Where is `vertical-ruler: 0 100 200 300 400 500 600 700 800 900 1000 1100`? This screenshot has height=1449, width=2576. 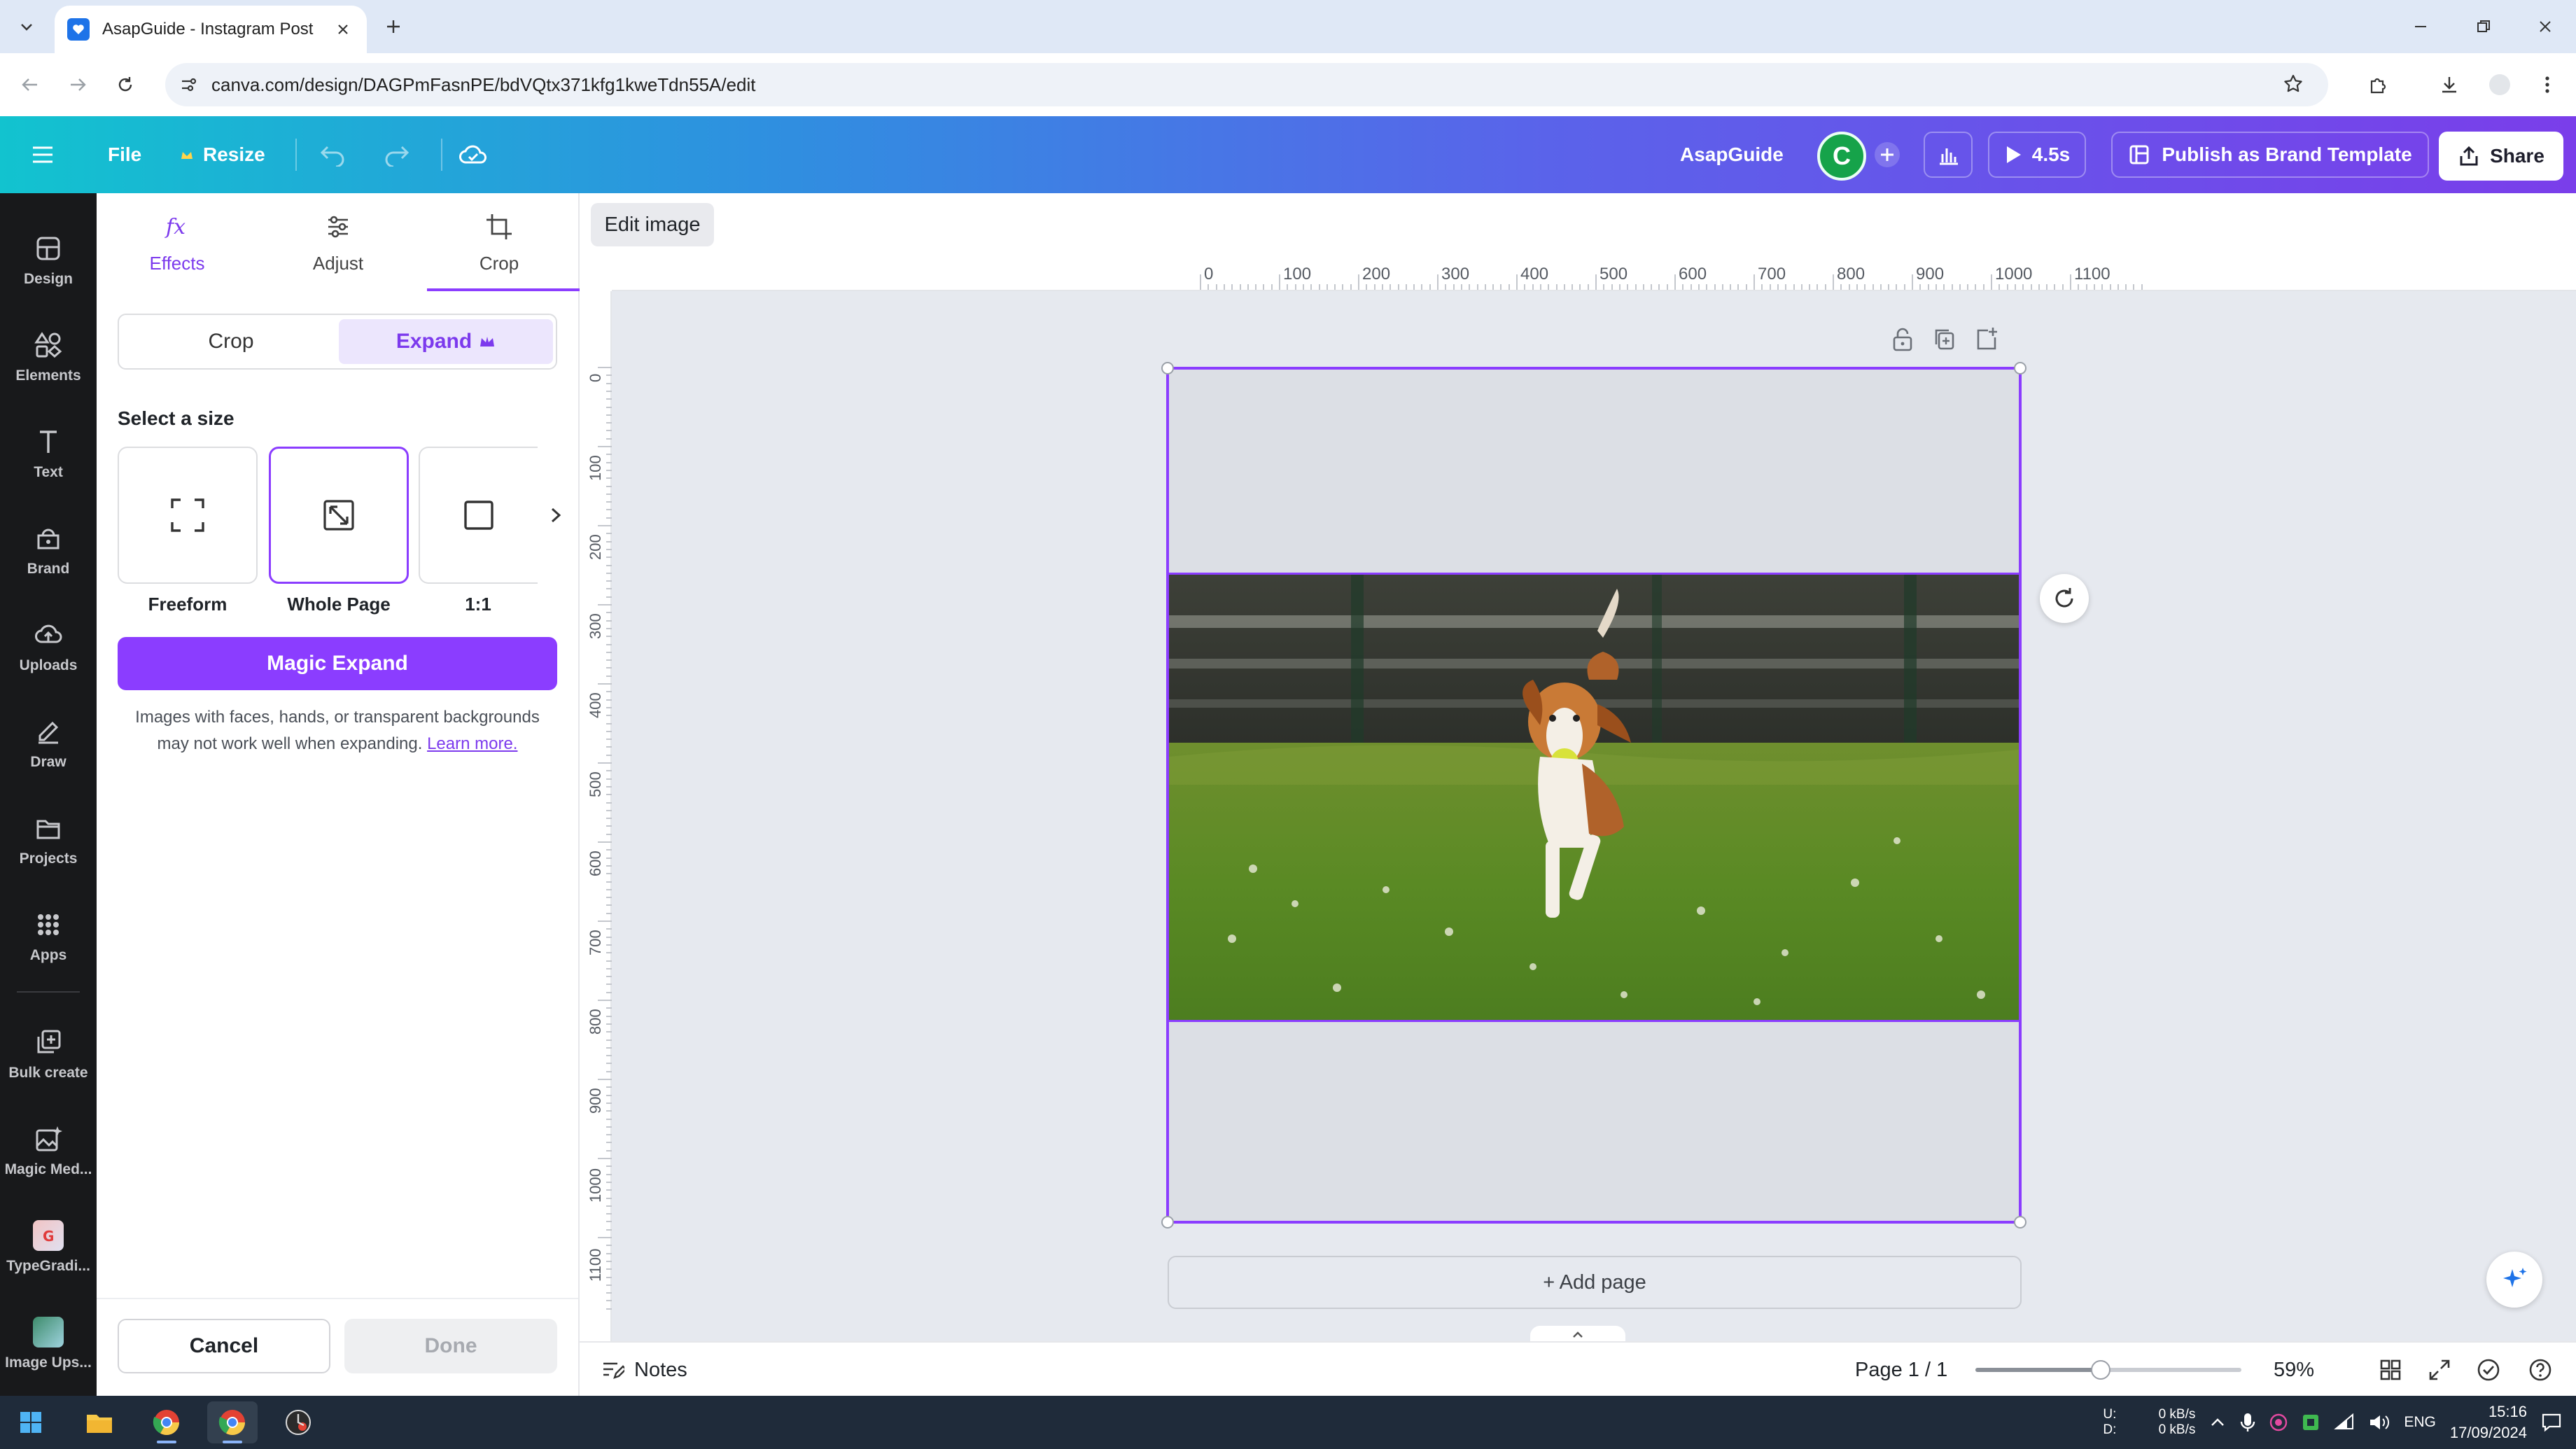
vertical-ruler: 0 100 200 300 400 500 600 700 800 900 1000 1100 is located at coordinates (596, 816).